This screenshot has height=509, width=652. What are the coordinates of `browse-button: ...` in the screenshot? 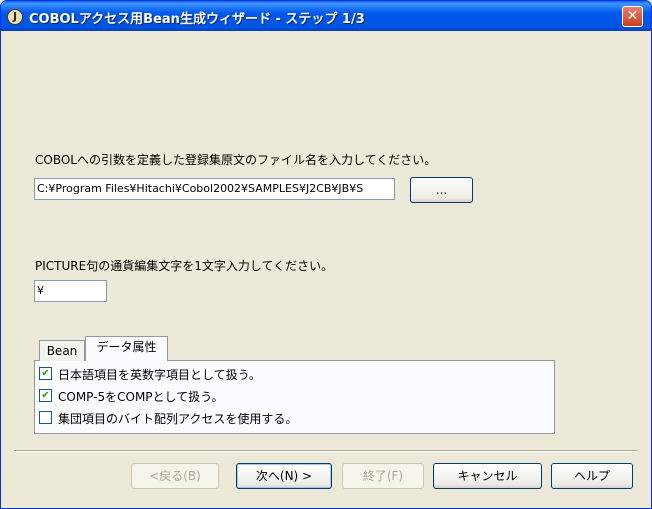 It's located at (441, 190).